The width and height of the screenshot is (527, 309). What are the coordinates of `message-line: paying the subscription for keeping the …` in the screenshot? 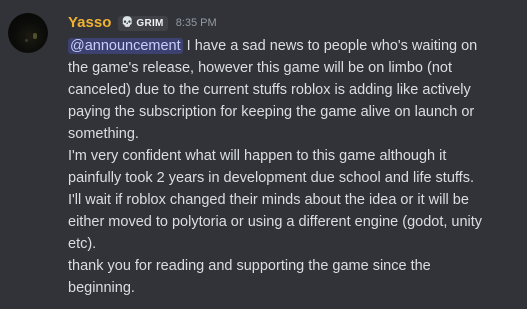 It's located at (271, 112).